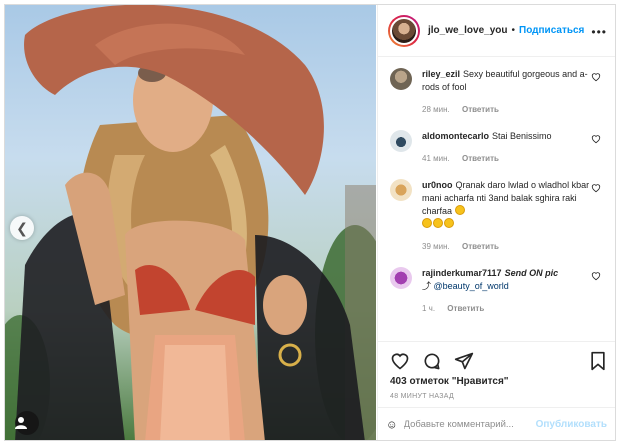 This screenshot has height=441, width=620. What do you see at coordinates (469, 424) in the screenshot?
I see `comment-input` at bounding box center [469, 424].